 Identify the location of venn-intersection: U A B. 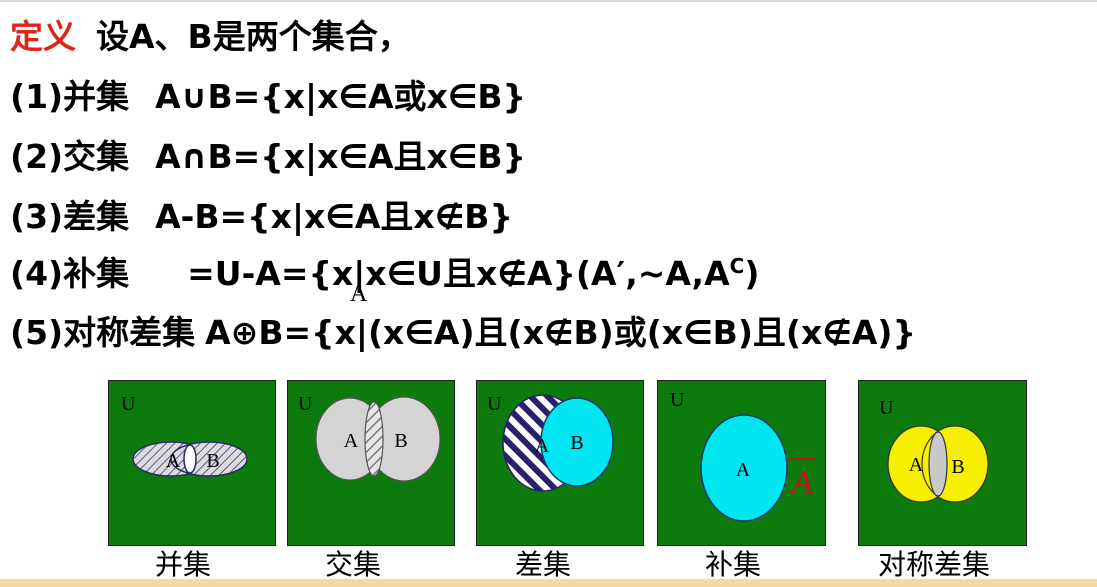
(371, 463).